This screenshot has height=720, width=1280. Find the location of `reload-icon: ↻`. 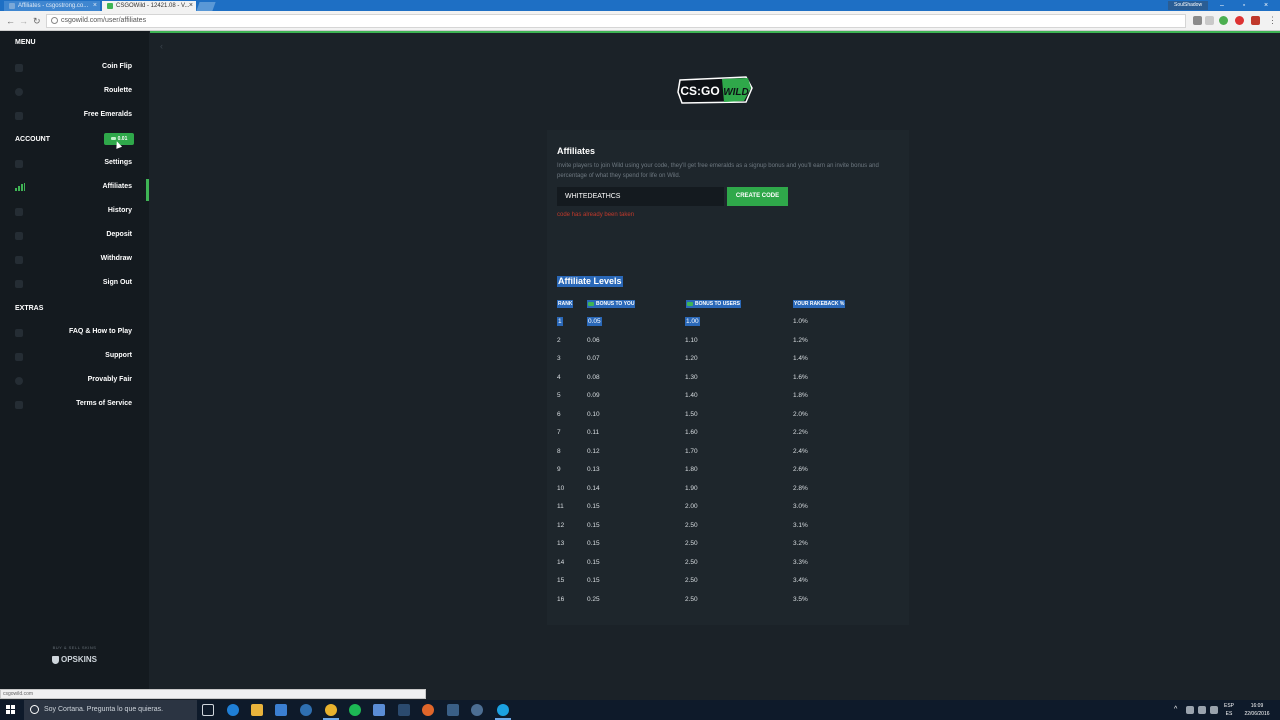

reload-icon: ↻ is located at coordinates (37, 21).